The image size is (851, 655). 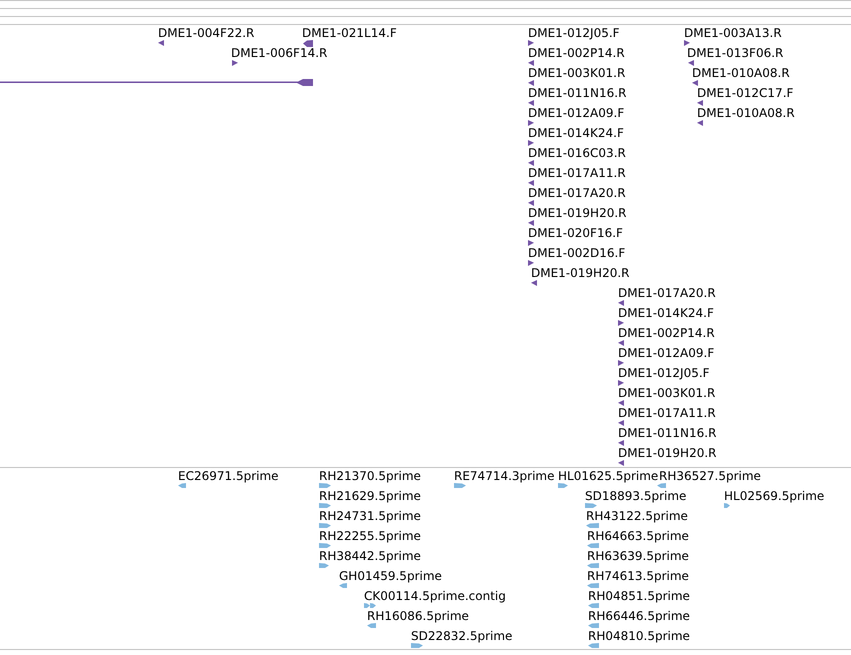 What do you see at coordinates (774, 496) in the screenshot?
I see `feature-label: HL02569.5prime` at bounding box center [774, 496].